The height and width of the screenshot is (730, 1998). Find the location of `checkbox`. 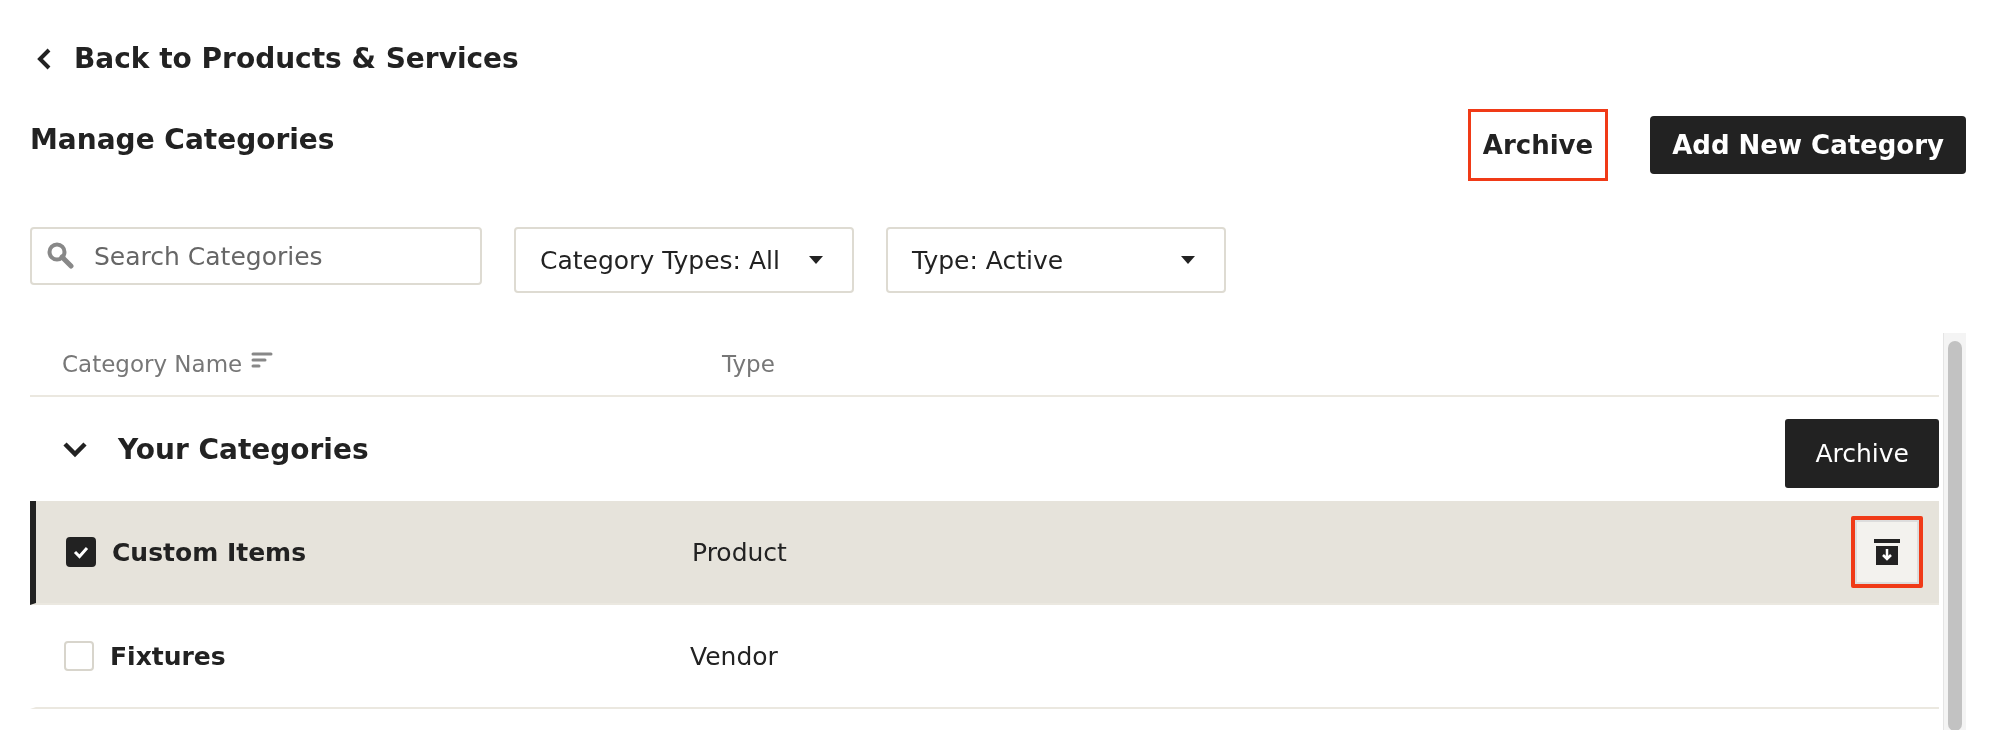

checkbox is located at coordinates (81, 552).